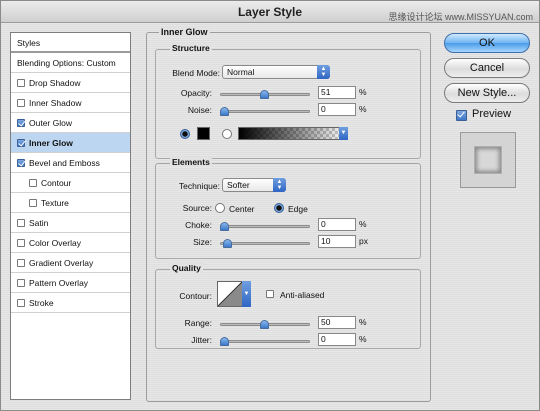 The width and height of the screenshot is (540, 411). What do you see at coordinates (337, 109) in the screenshot?
I see `noise-input: 0` at bounding box center [337, 109].